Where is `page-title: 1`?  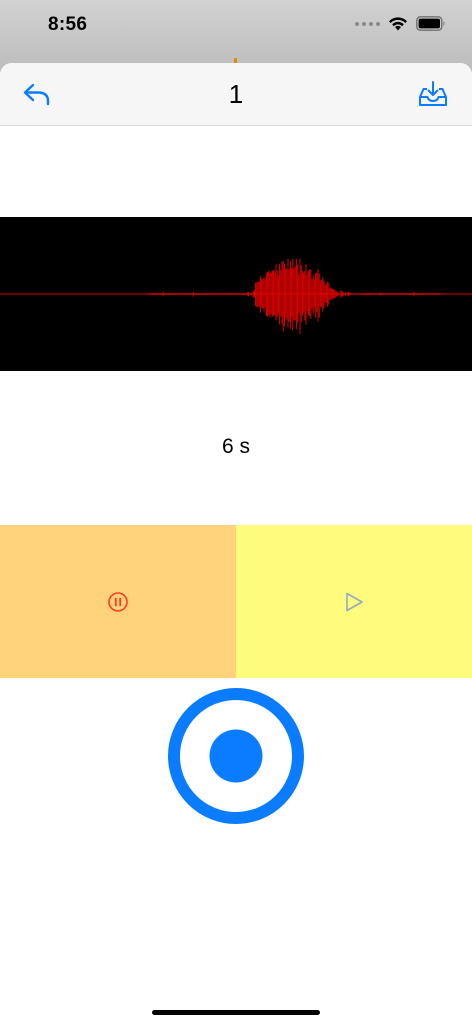
page-title: 1 is located at coordinates (236, 94).